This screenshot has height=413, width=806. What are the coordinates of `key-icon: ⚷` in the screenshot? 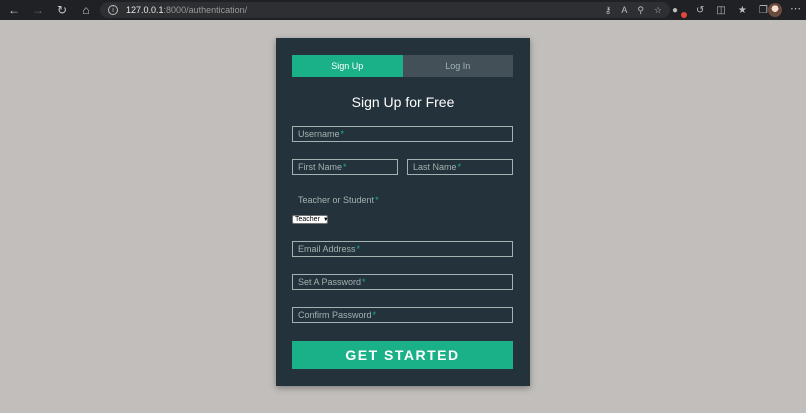 It's located at (608, 10).